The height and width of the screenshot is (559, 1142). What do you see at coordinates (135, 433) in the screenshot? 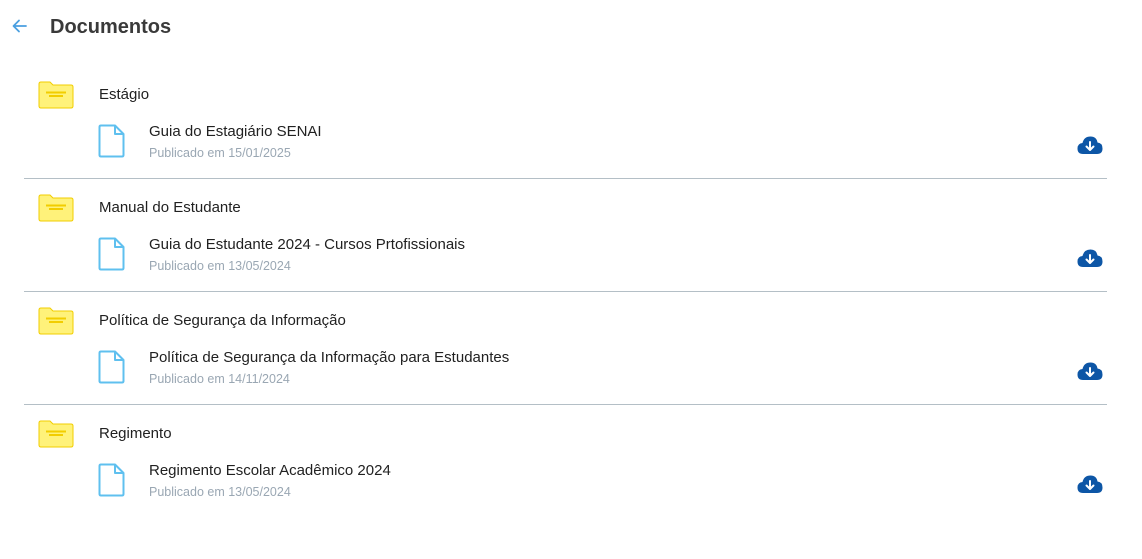
I see `group-title: Regimento` at bounding box center [135, 433].